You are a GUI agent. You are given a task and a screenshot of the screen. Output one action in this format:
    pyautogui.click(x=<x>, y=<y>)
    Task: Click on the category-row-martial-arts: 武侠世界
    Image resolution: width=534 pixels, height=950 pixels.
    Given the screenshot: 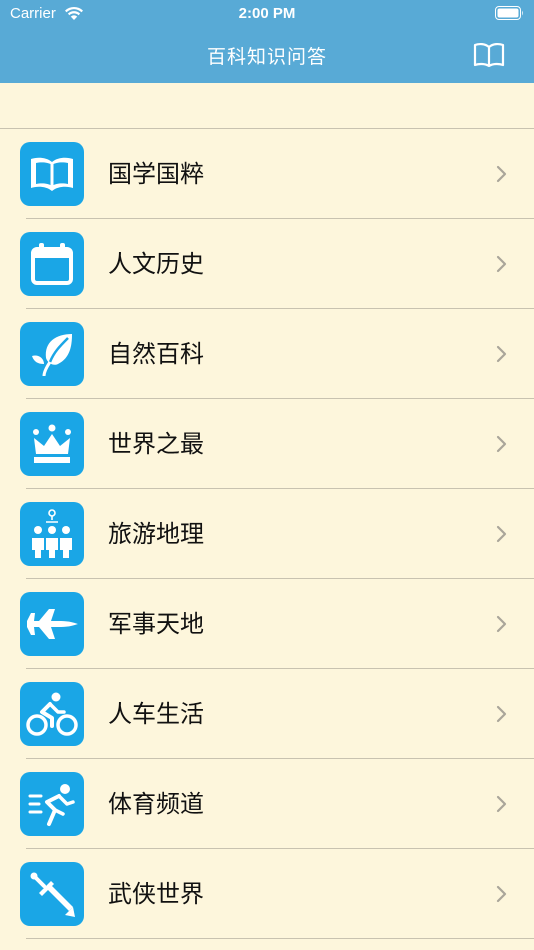 What is the action you would take?
    pyautogui.click(x=267, y=894)
    